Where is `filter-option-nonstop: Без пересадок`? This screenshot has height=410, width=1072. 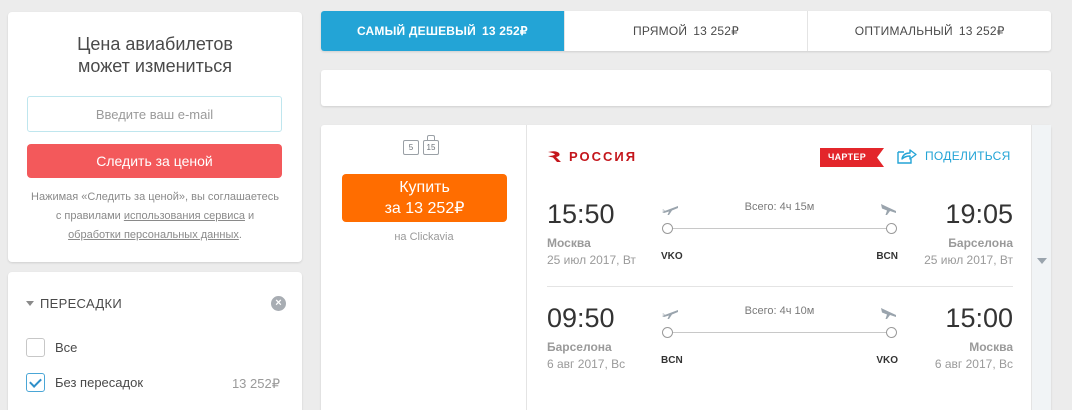 filter-option-nonstop: Без пересадок is located at coordinates (84, 382).